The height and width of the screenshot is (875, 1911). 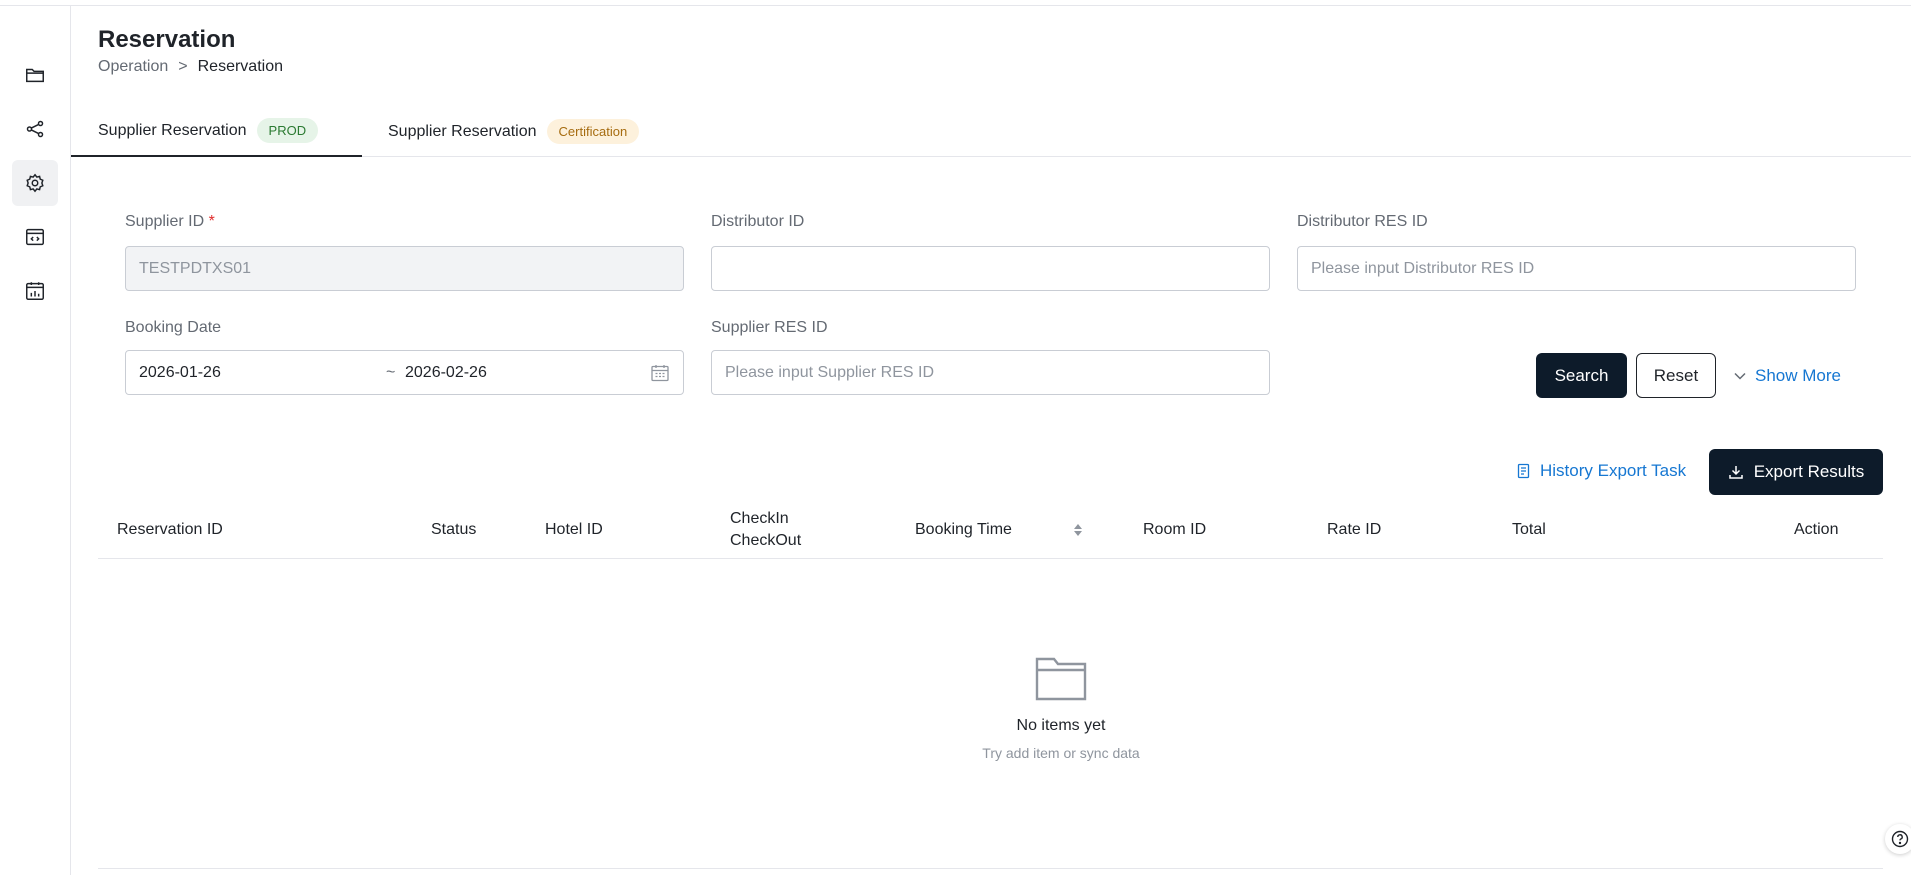 I want to click on supplier-id-label-text: Supplier ID, so click(x=165, y=221).